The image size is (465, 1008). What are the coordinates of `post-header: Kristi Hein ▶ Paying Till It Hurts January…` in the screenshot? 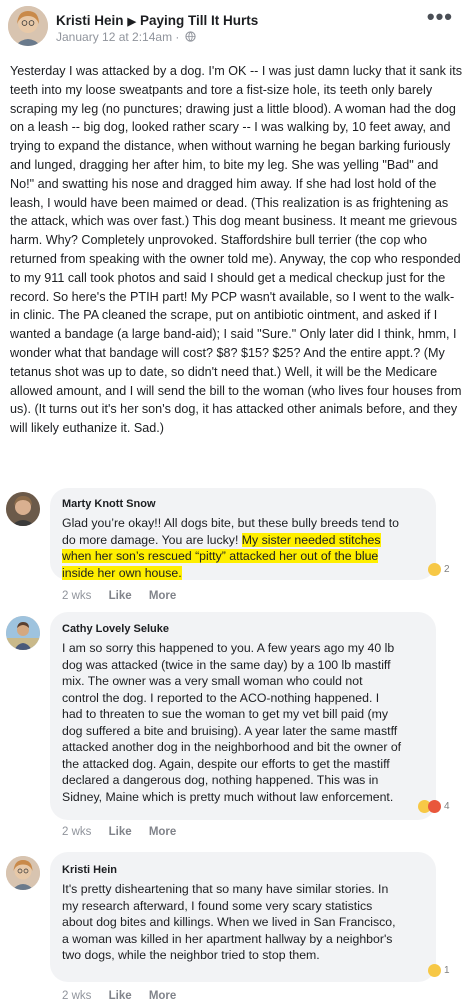 It's located at (232, 25).